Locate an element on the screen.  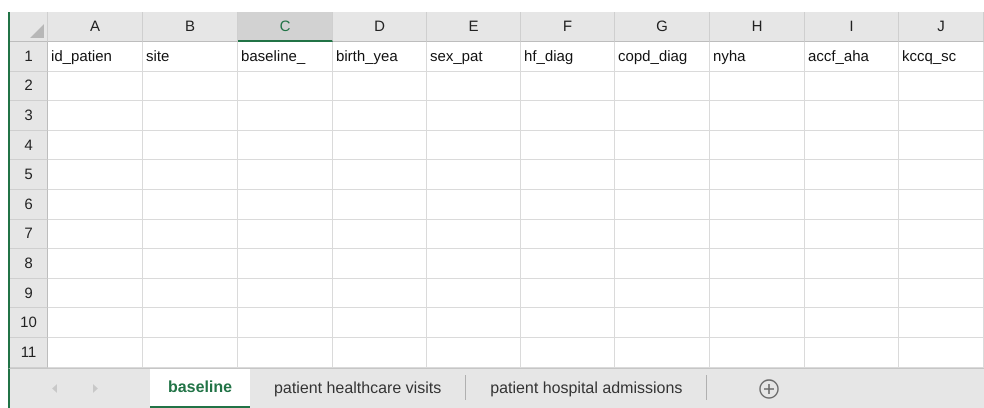
row-header: 10 is located at coordinates (29, 323).